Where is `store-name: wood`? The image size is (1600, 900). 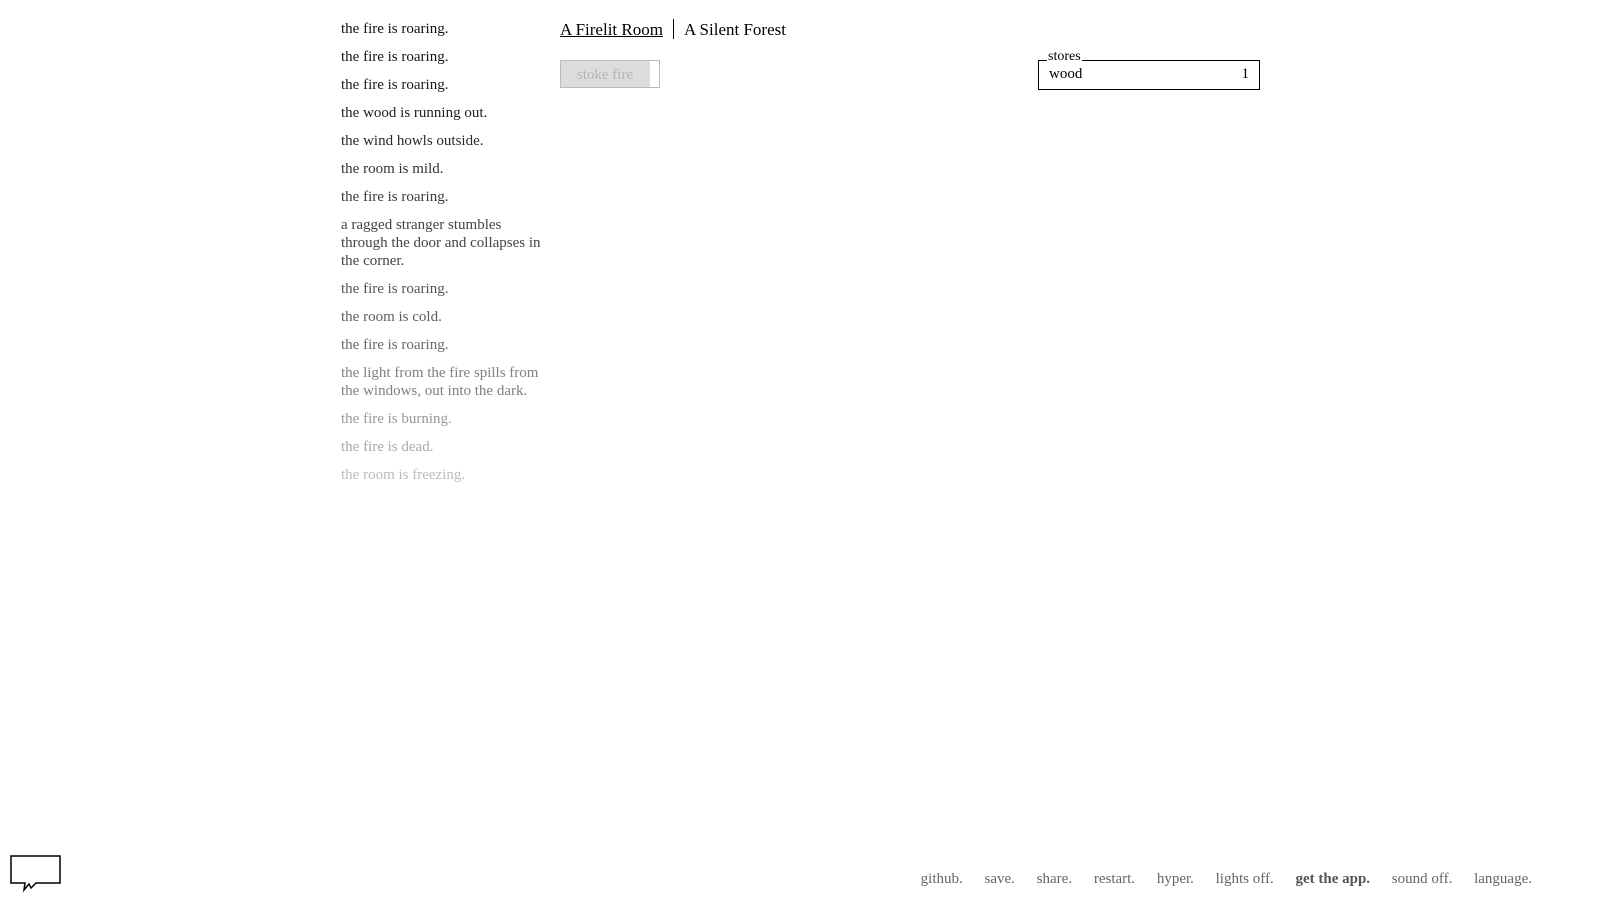
store-name: wood is located at coordinates (1066, 74).